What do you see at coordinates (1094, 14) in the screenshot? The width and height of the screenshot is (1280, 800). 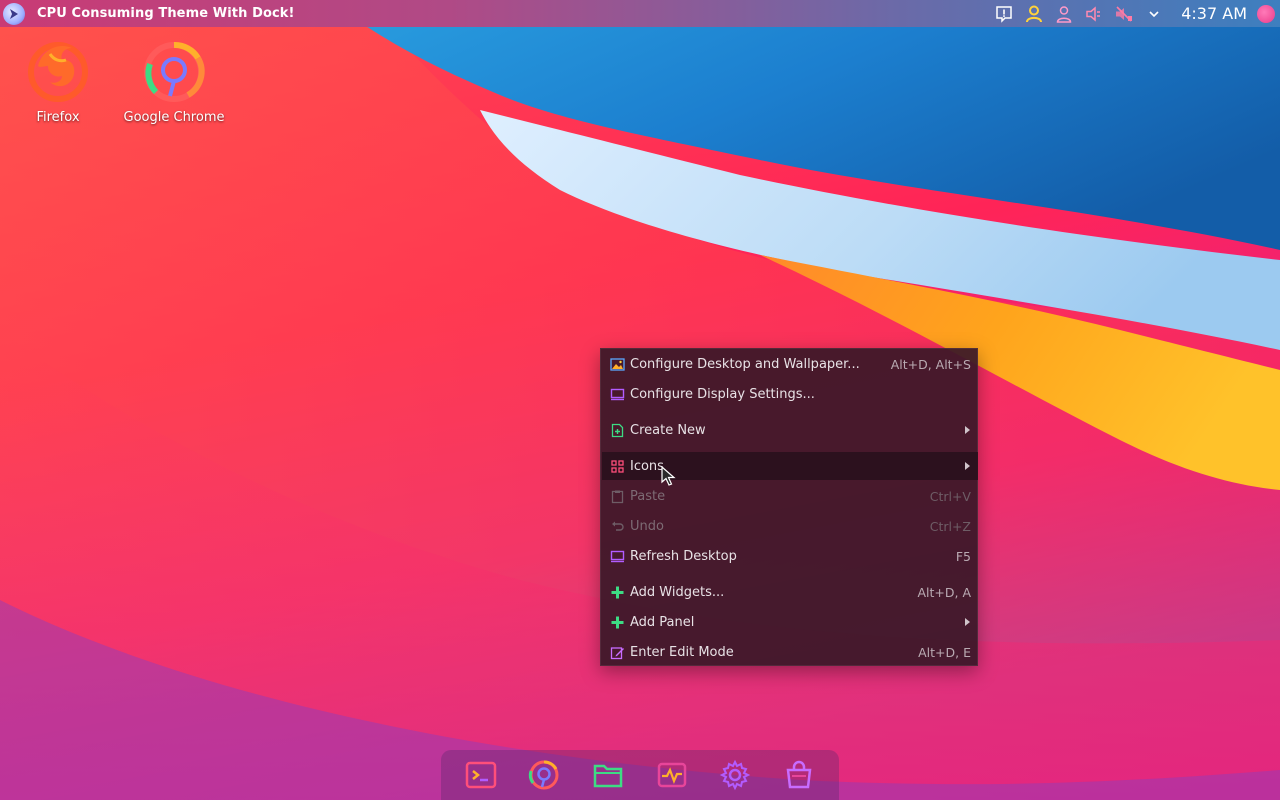 I see `volume-icon` at bounding box center [1094, 14].